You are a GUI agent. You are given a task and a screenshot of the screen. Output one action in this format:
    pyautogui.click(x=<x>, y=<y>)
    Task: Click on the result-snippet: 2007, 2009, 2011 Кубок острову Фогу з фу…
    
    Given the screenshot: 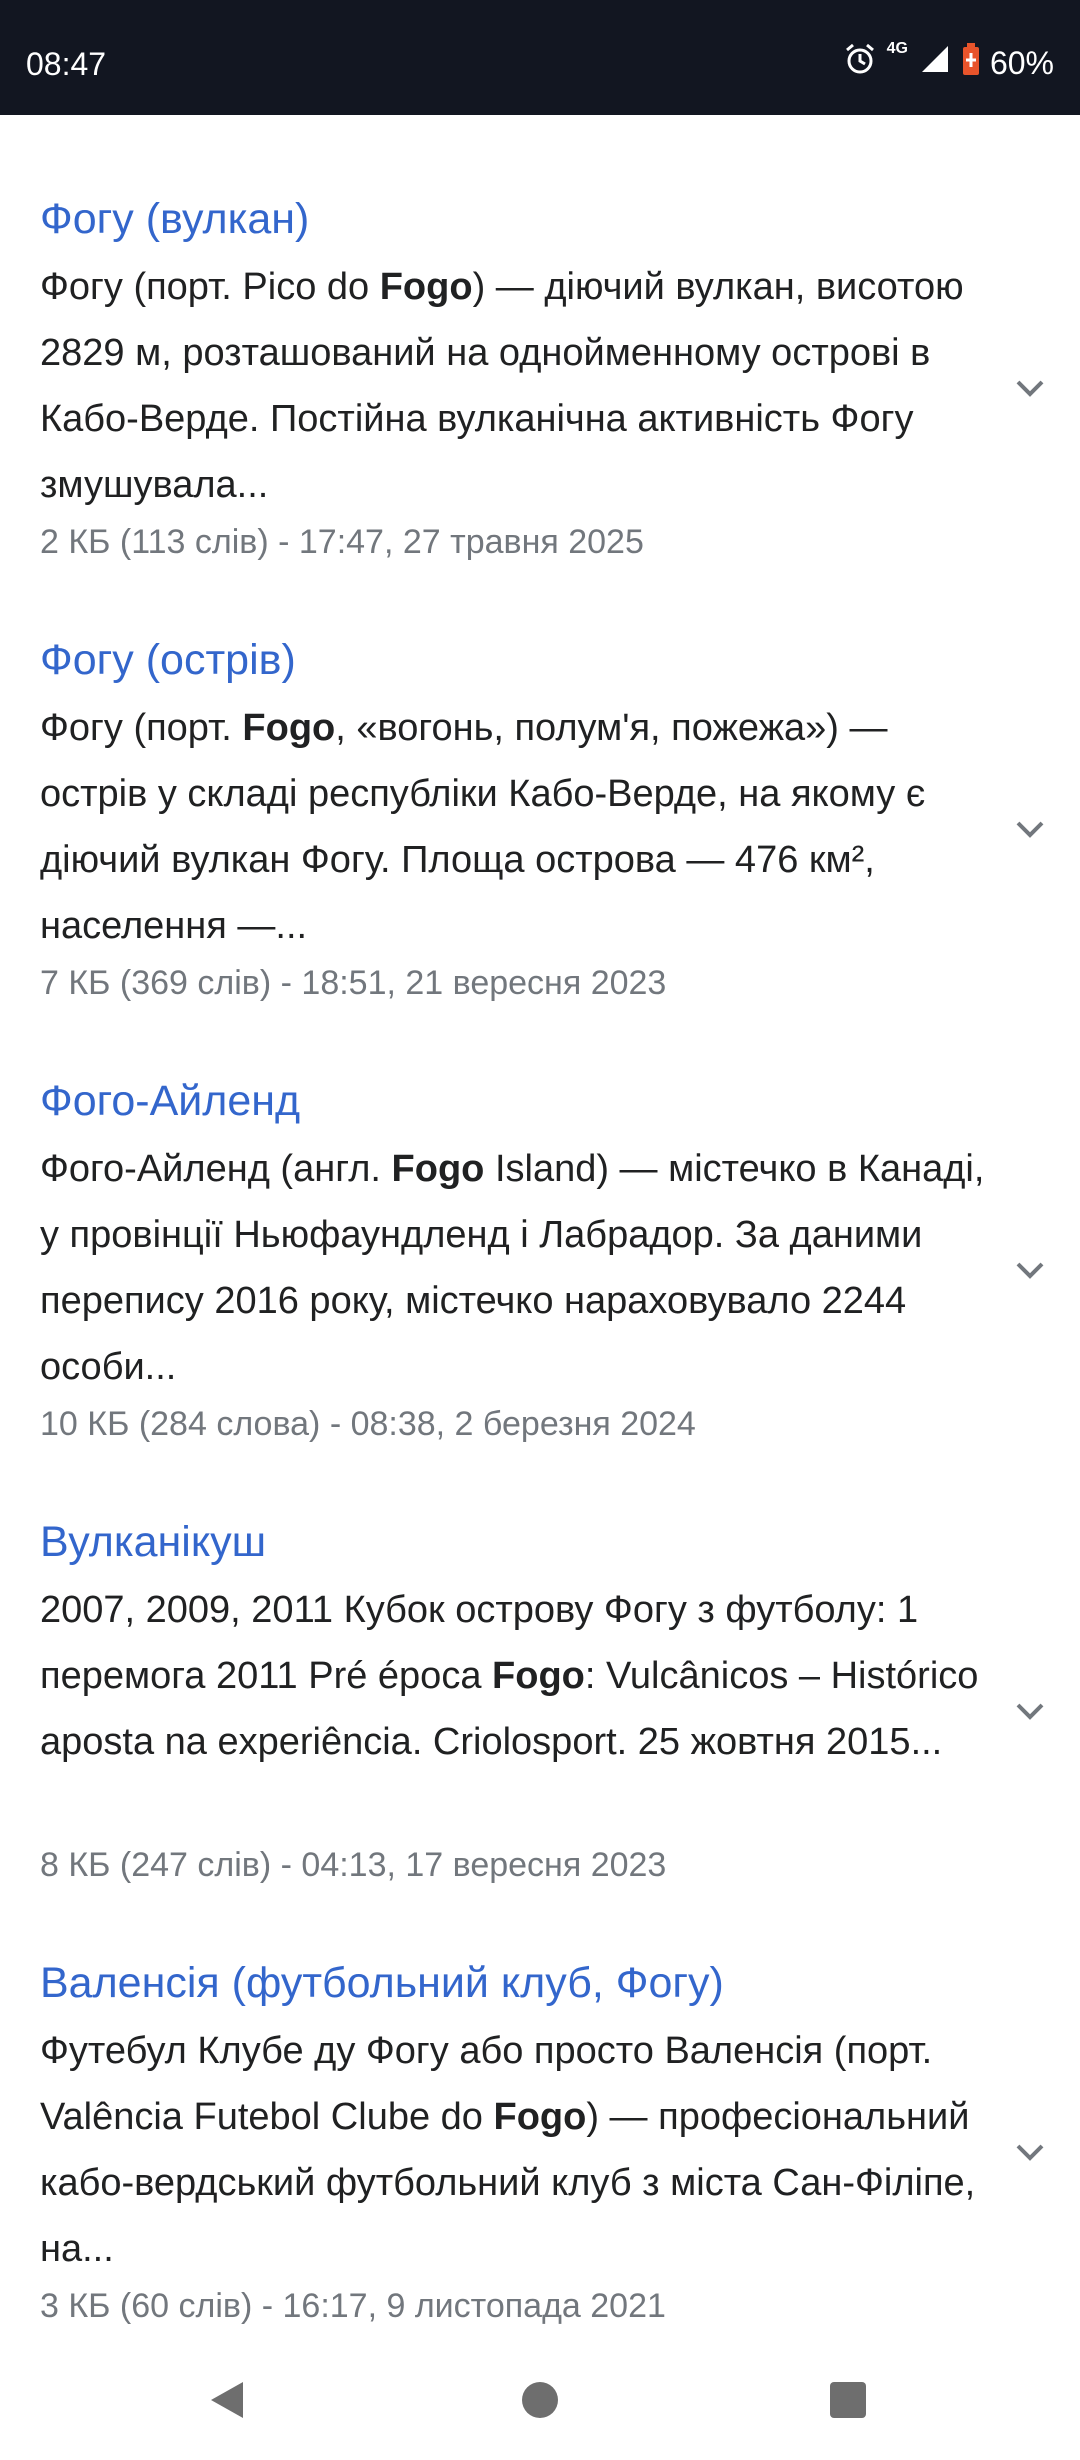 What is the action you would take?
    pyautogui.click(x=520, y=1676)
    